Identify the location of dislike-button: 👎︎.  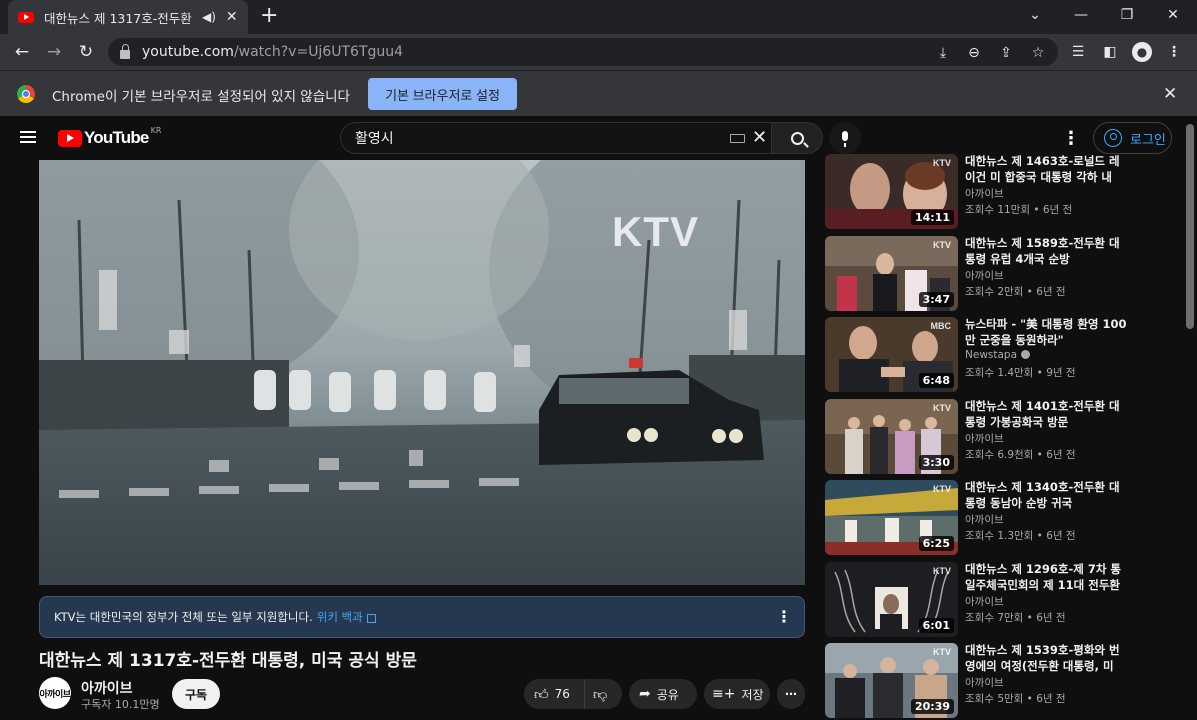
(603, 694).